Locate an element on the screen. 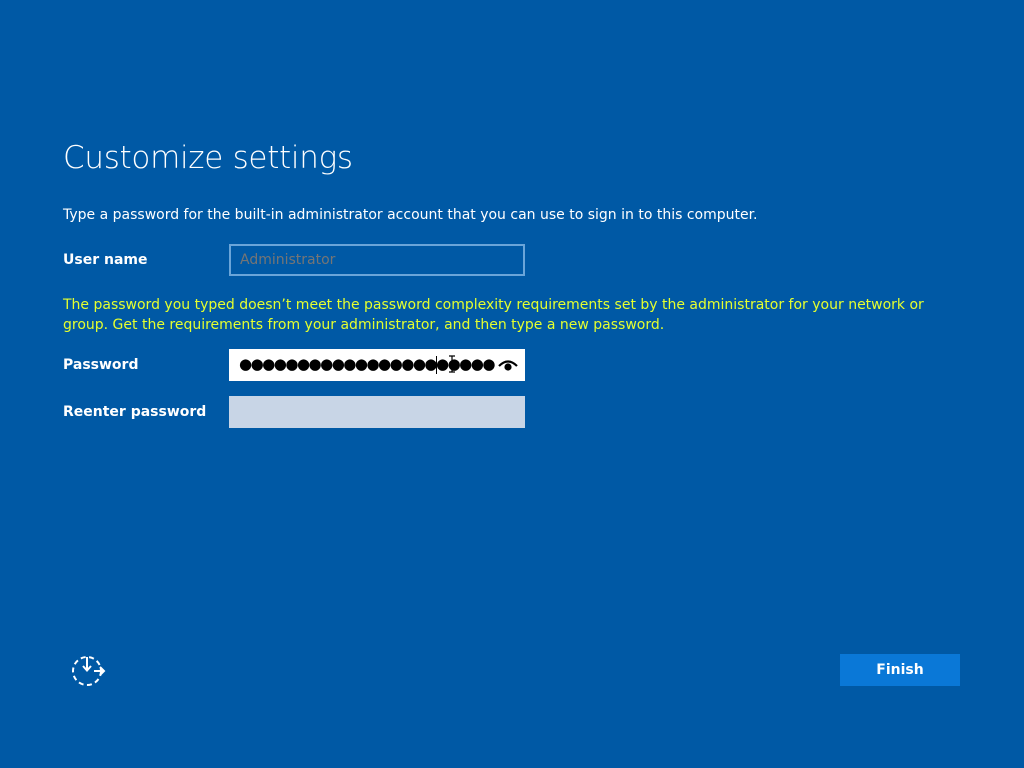 The width and height of the screenshot is (1024, 768). username-label: User name is located at coordinates (105, 260).